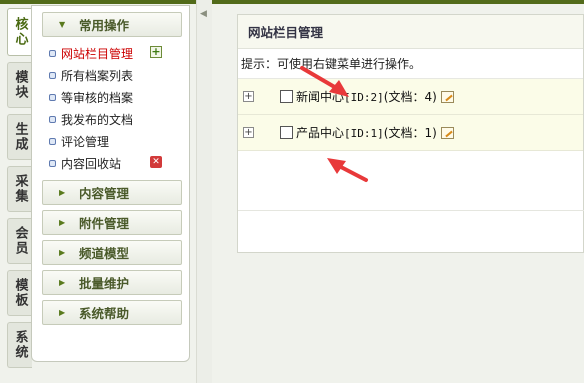 The width and height of the screenshot is (584, 383). Describe the element at coordinates (110, 97) in the screenshot. I see `menu-item-pending-review: 等审核的档案` at that location.